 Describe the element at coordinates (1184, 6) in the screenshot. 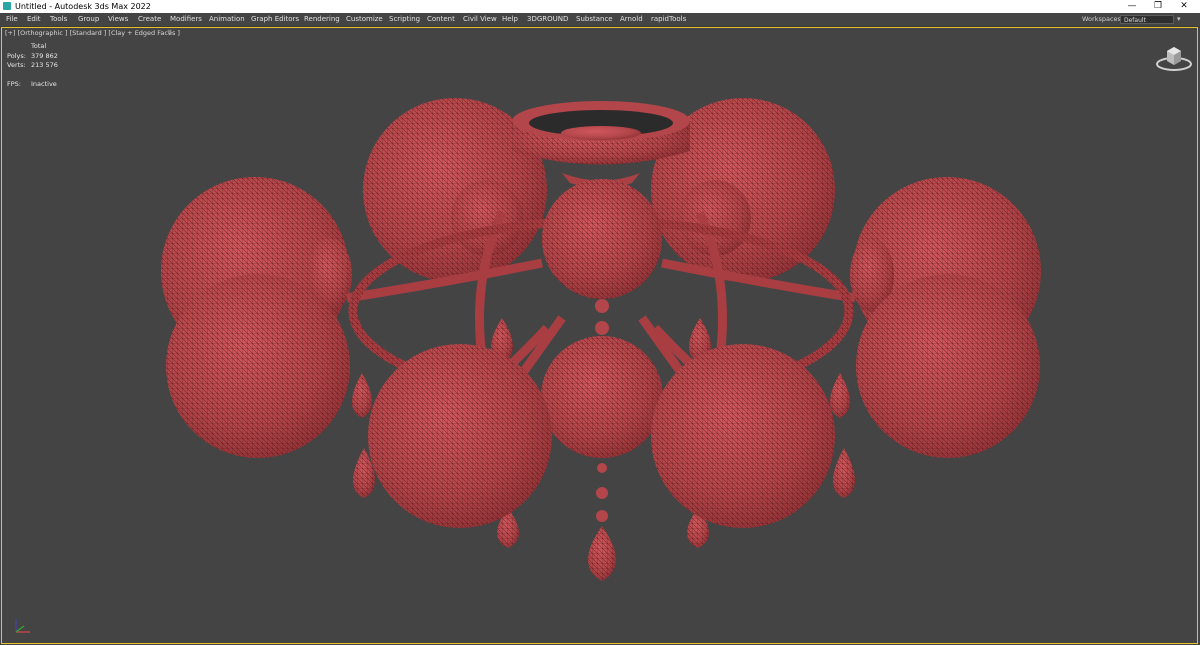

I see `close-button: ✕` at that location.